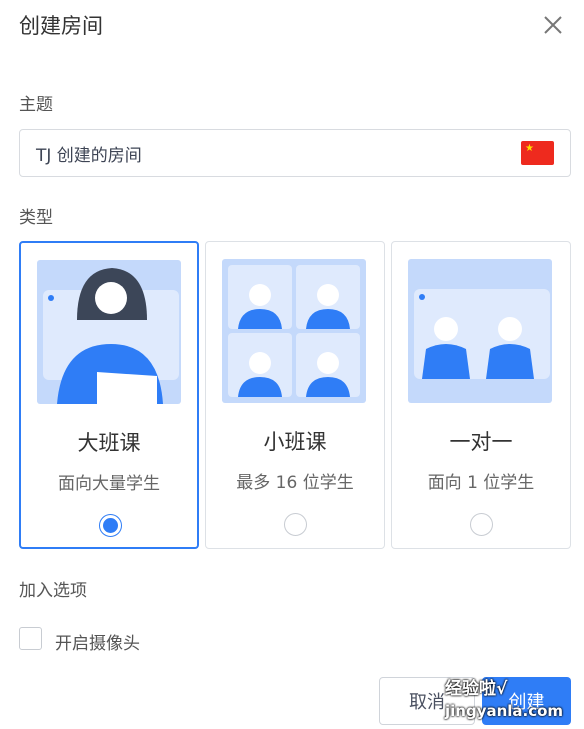  What do you see at coordinates (480, 331) in the screenshot?
I see `one-on-one-illustration` at bounding box center [480, 331].